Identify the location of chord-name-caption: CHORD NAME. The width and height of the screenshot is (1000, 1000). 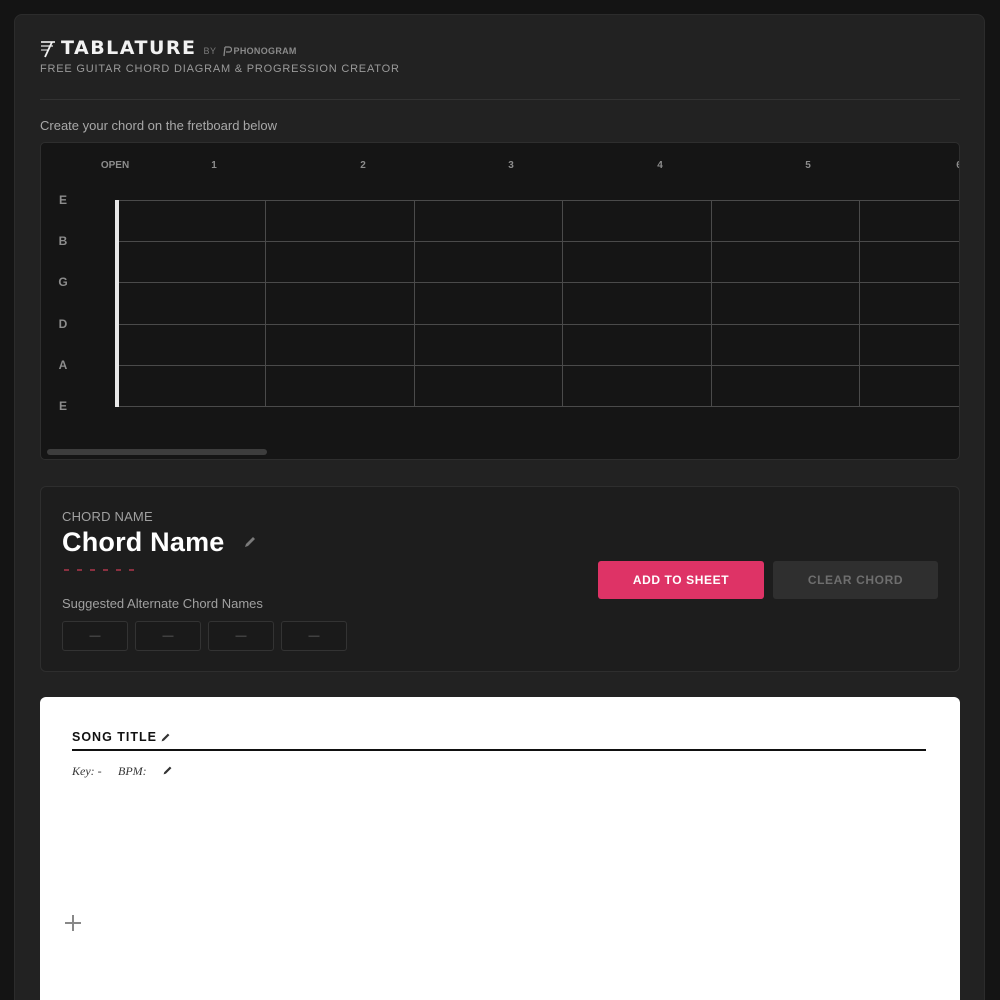
(107, 516).